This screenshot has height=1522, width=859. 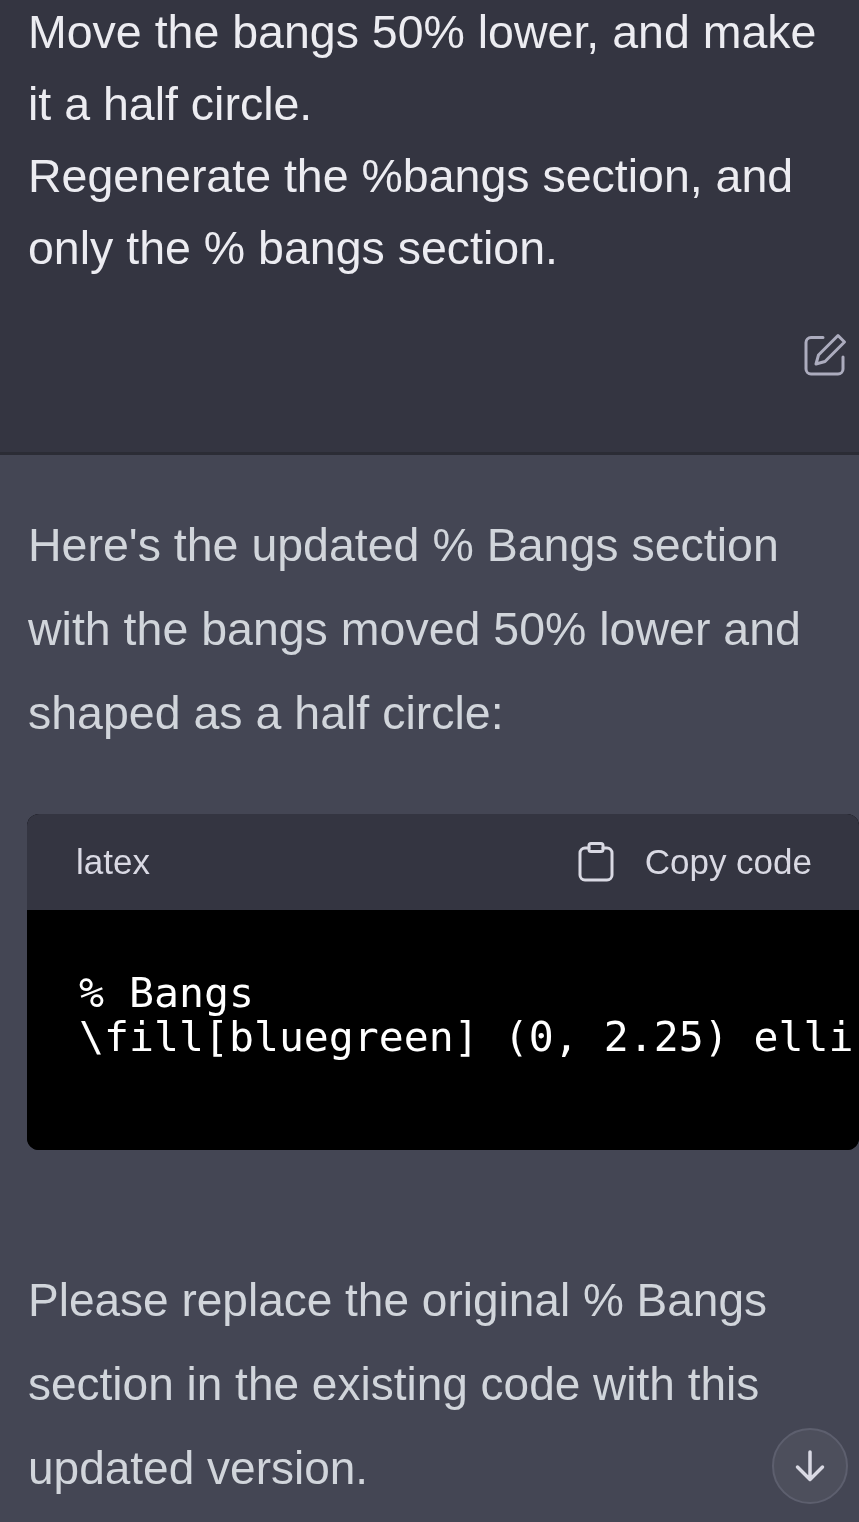 I want to click on clipboard-icon, so click(x=595, y=862).